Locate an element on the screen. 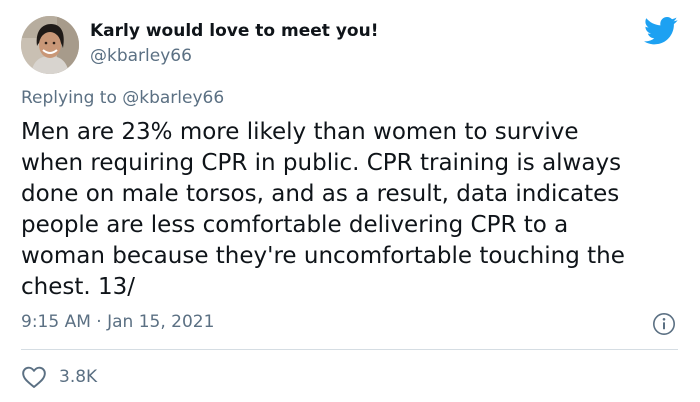  like-count: 3.8K is located at coordinates (78, 377).